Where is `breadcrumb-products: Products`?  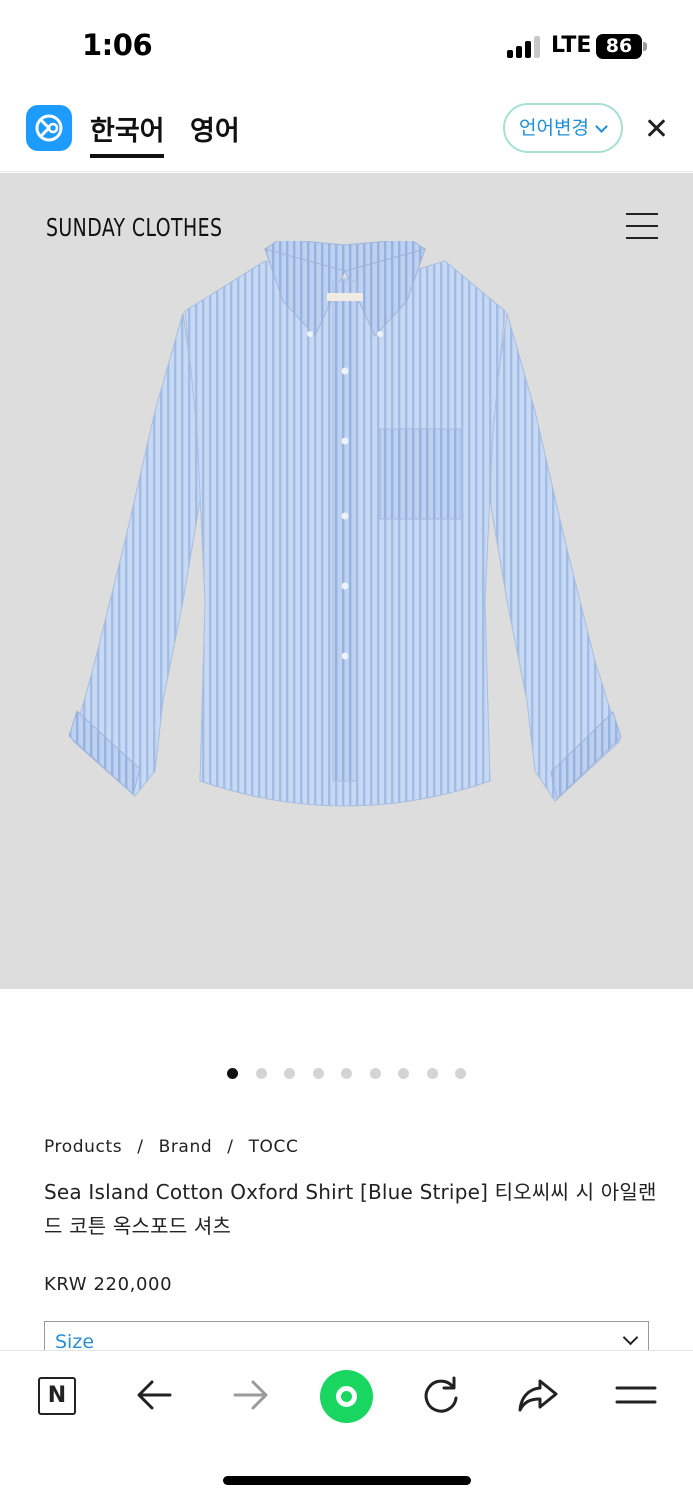
breadcrumb-products: Products is located at coordinates (83, 1147).